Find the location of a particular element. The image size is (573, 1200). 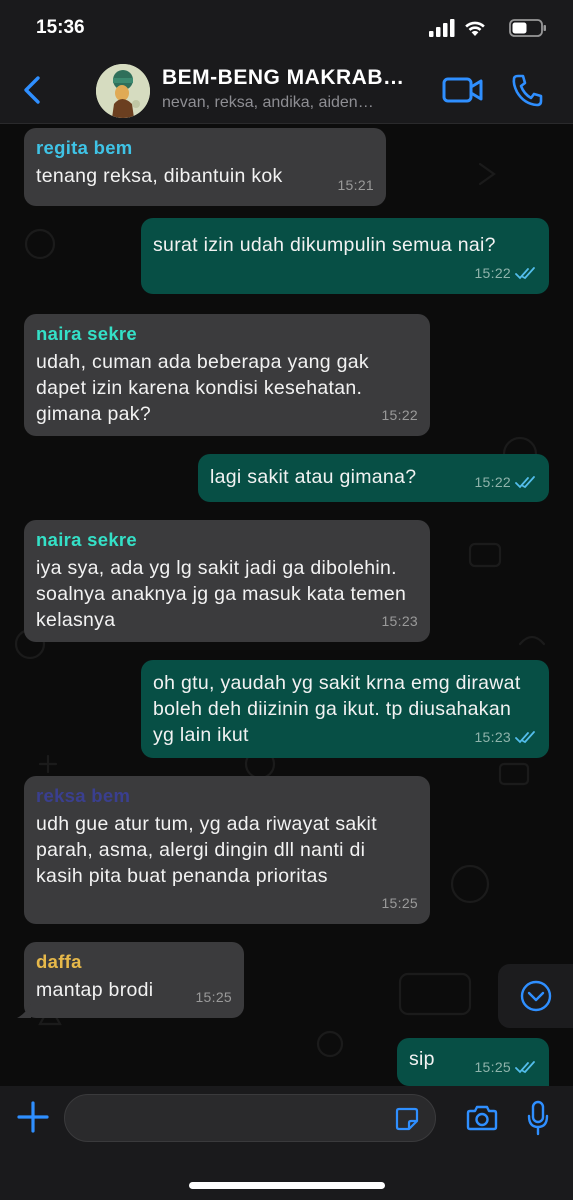

phone-icon is located at coordinates (527, 90).